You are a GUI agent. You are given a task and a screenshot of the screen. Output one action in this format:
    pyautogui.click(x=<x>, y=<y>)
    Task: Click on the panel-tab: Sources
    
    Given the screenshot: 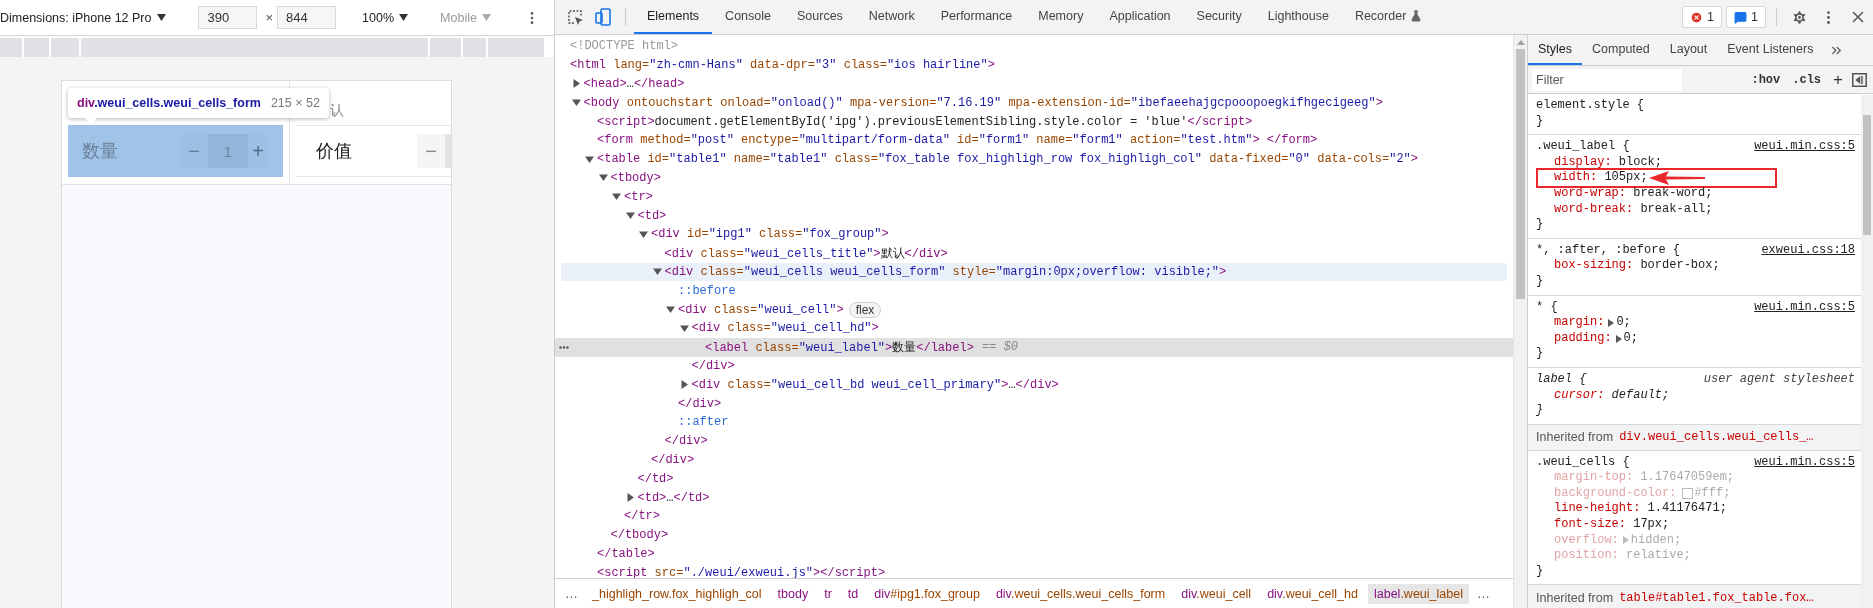 What is the action you would take?
    pyautogui.click(x=820, y=17)
    